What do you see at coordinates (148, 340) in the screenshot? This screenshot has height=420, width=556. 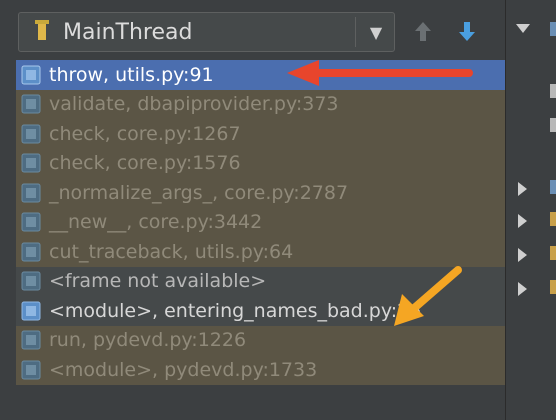 I see `frame-label: run, pydevd.py:1226` at bounding box center [148, 340].